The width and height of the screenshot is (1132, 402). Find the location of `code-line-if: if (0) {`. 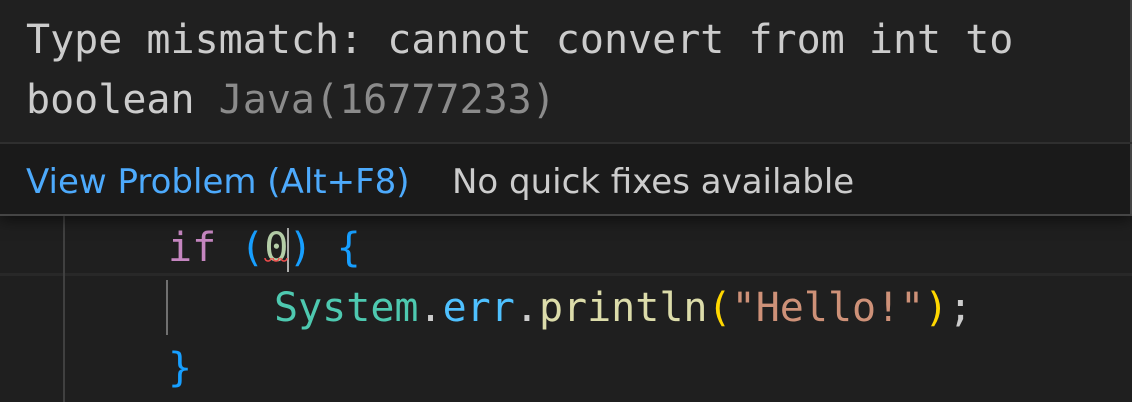

code-line-if: if (0) { is located at coordinates (264, 248).